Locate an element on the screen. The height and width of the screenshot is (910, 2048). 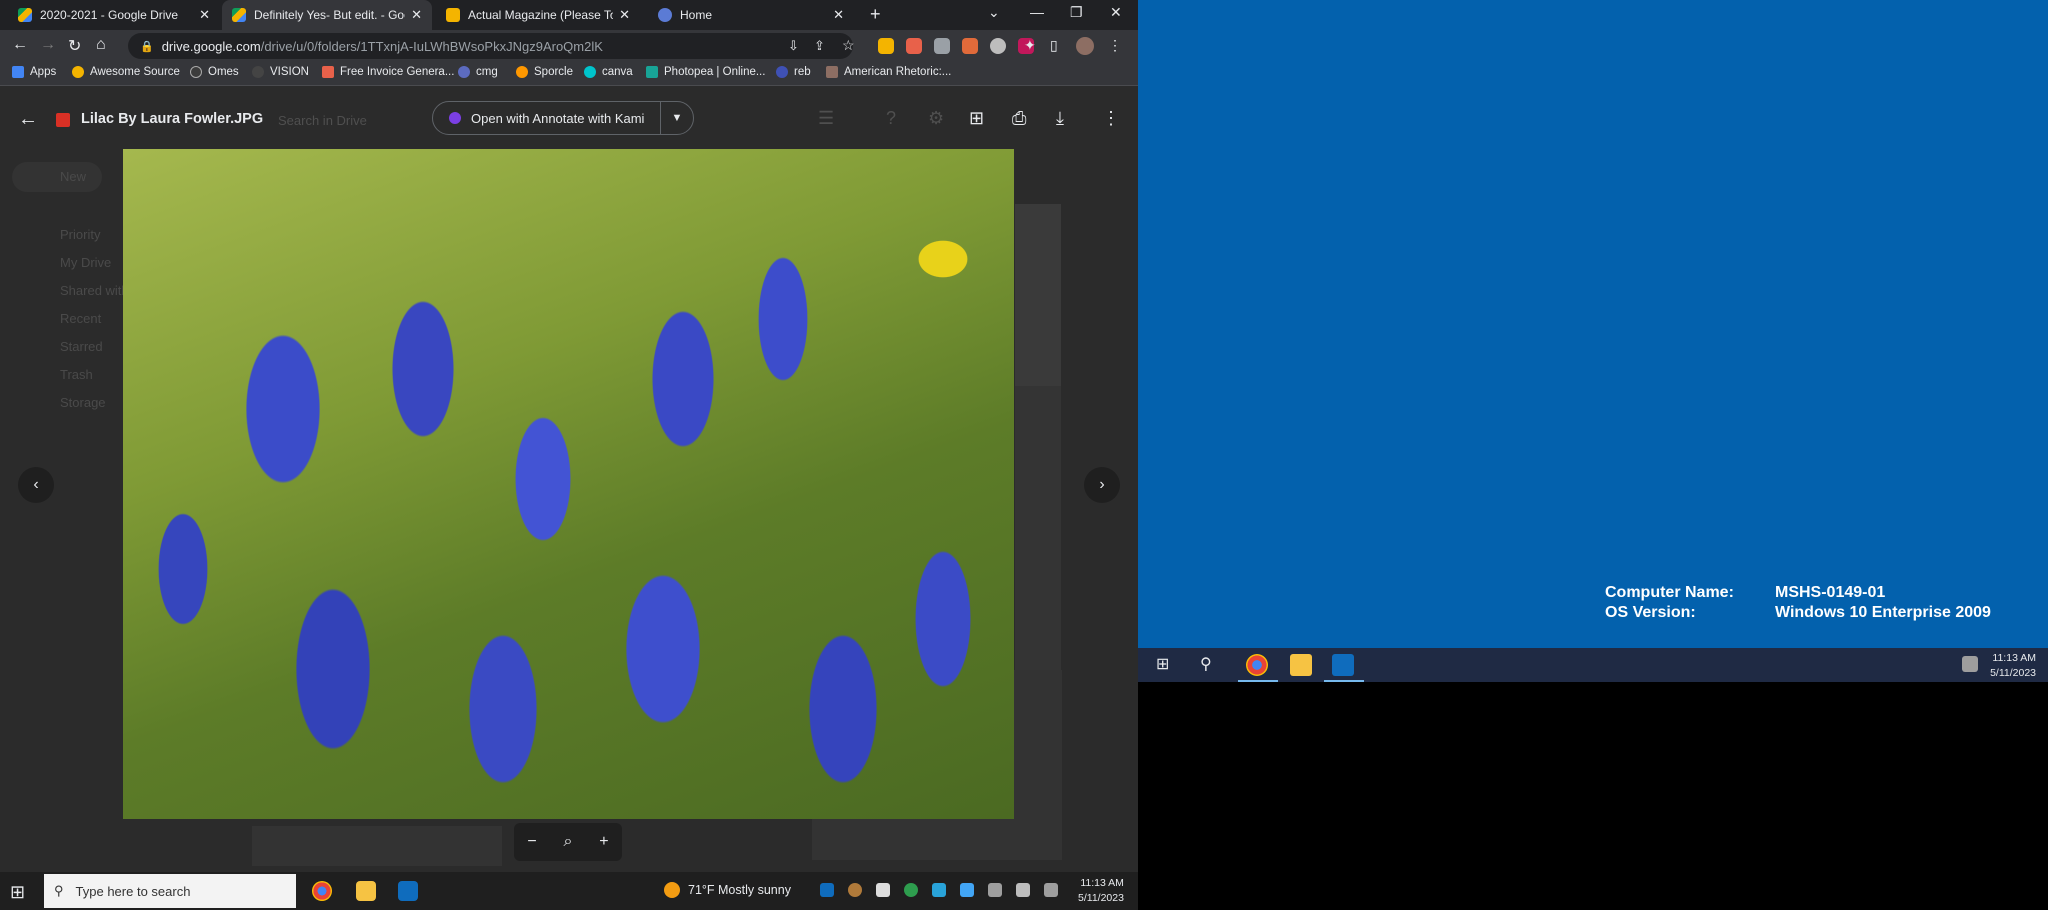
bookmark-star-icon: ☆ is located at coordinates (848, 45).